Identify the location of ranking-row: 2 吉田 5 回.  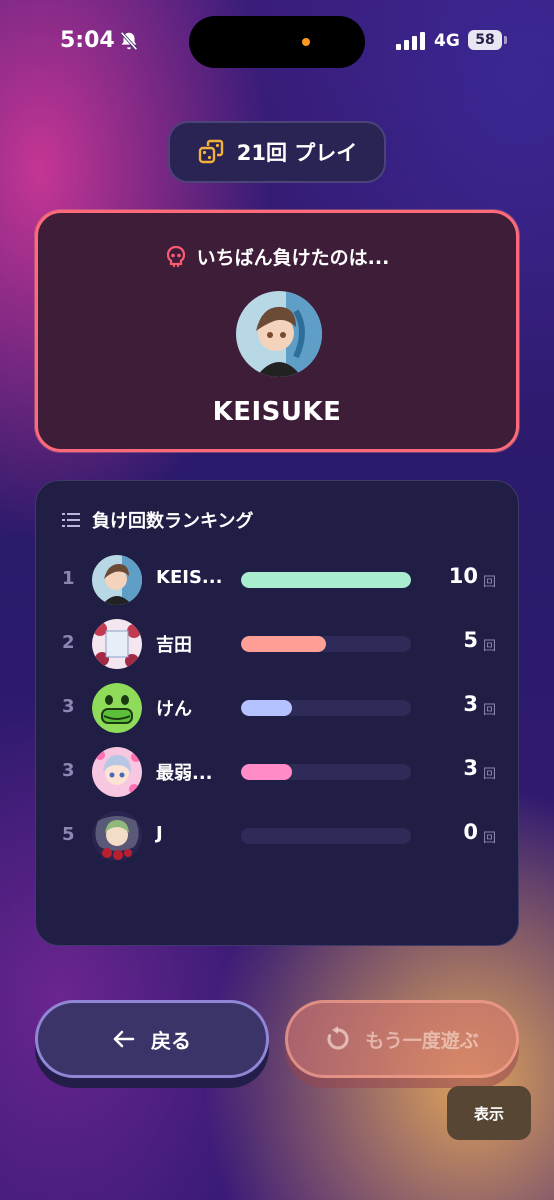
(278, 643).